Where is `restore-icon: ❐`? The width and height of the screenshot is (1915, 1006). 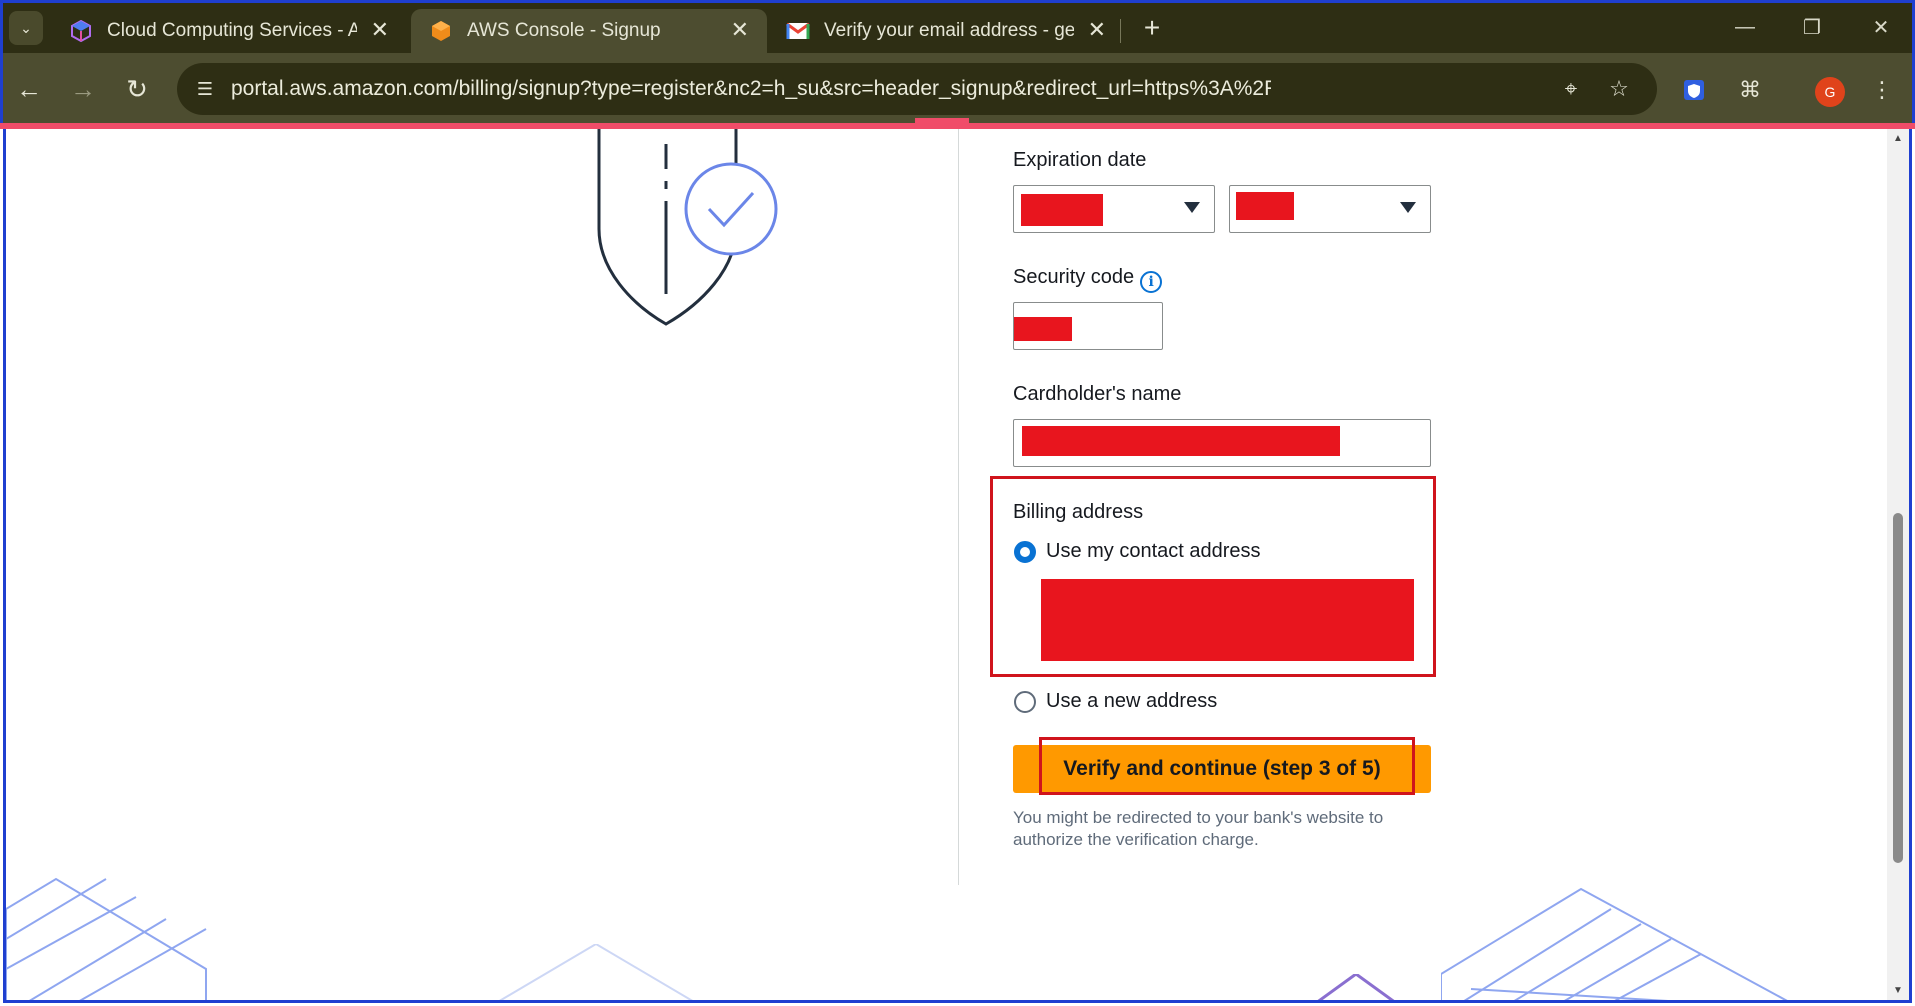
restore-icon: ❐ is located at coordinates (1812, 27).